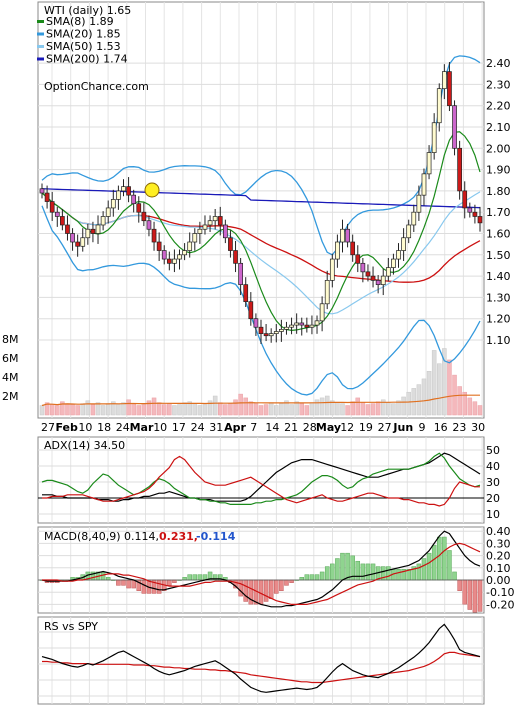 This screenshot has width=526, height=710. What do you see at coordinates (366, 427) in the screenshot?
I see `x-tick-label: 19` at bounding box center [366, 427].